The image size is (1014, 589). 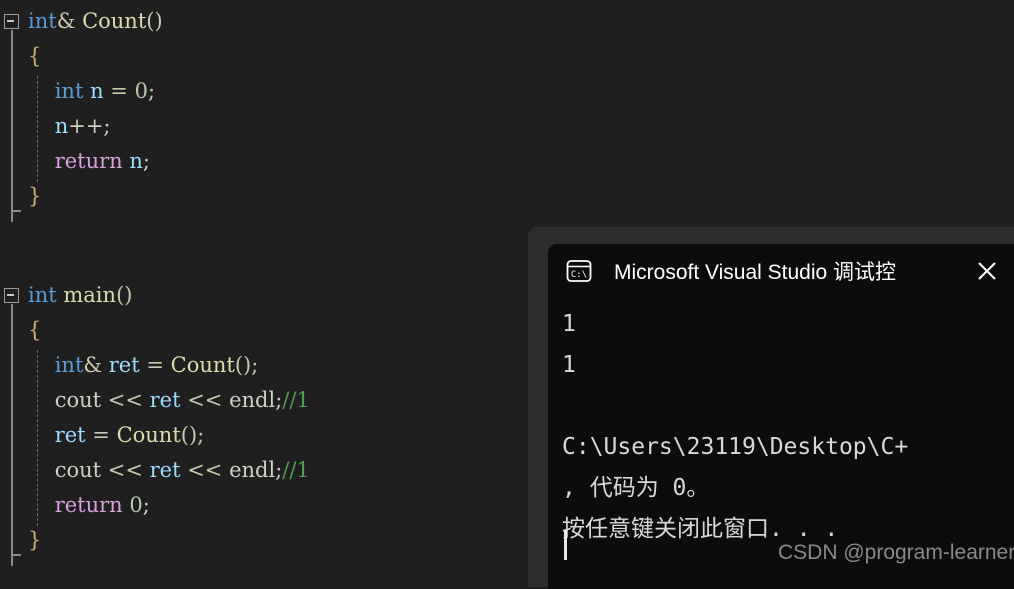 What do you see at coordinates (565, 545) in the screenshot?
I see `console-cursor` at bounding box center [565, 545].